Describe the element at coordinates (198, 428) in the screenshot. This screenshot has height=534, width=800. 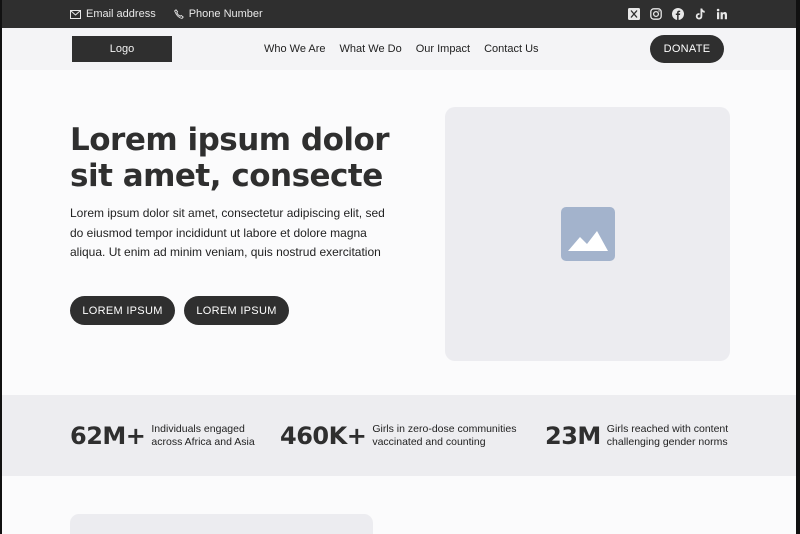
I see `stat-label-line-1: Individuals engaged` at that location.